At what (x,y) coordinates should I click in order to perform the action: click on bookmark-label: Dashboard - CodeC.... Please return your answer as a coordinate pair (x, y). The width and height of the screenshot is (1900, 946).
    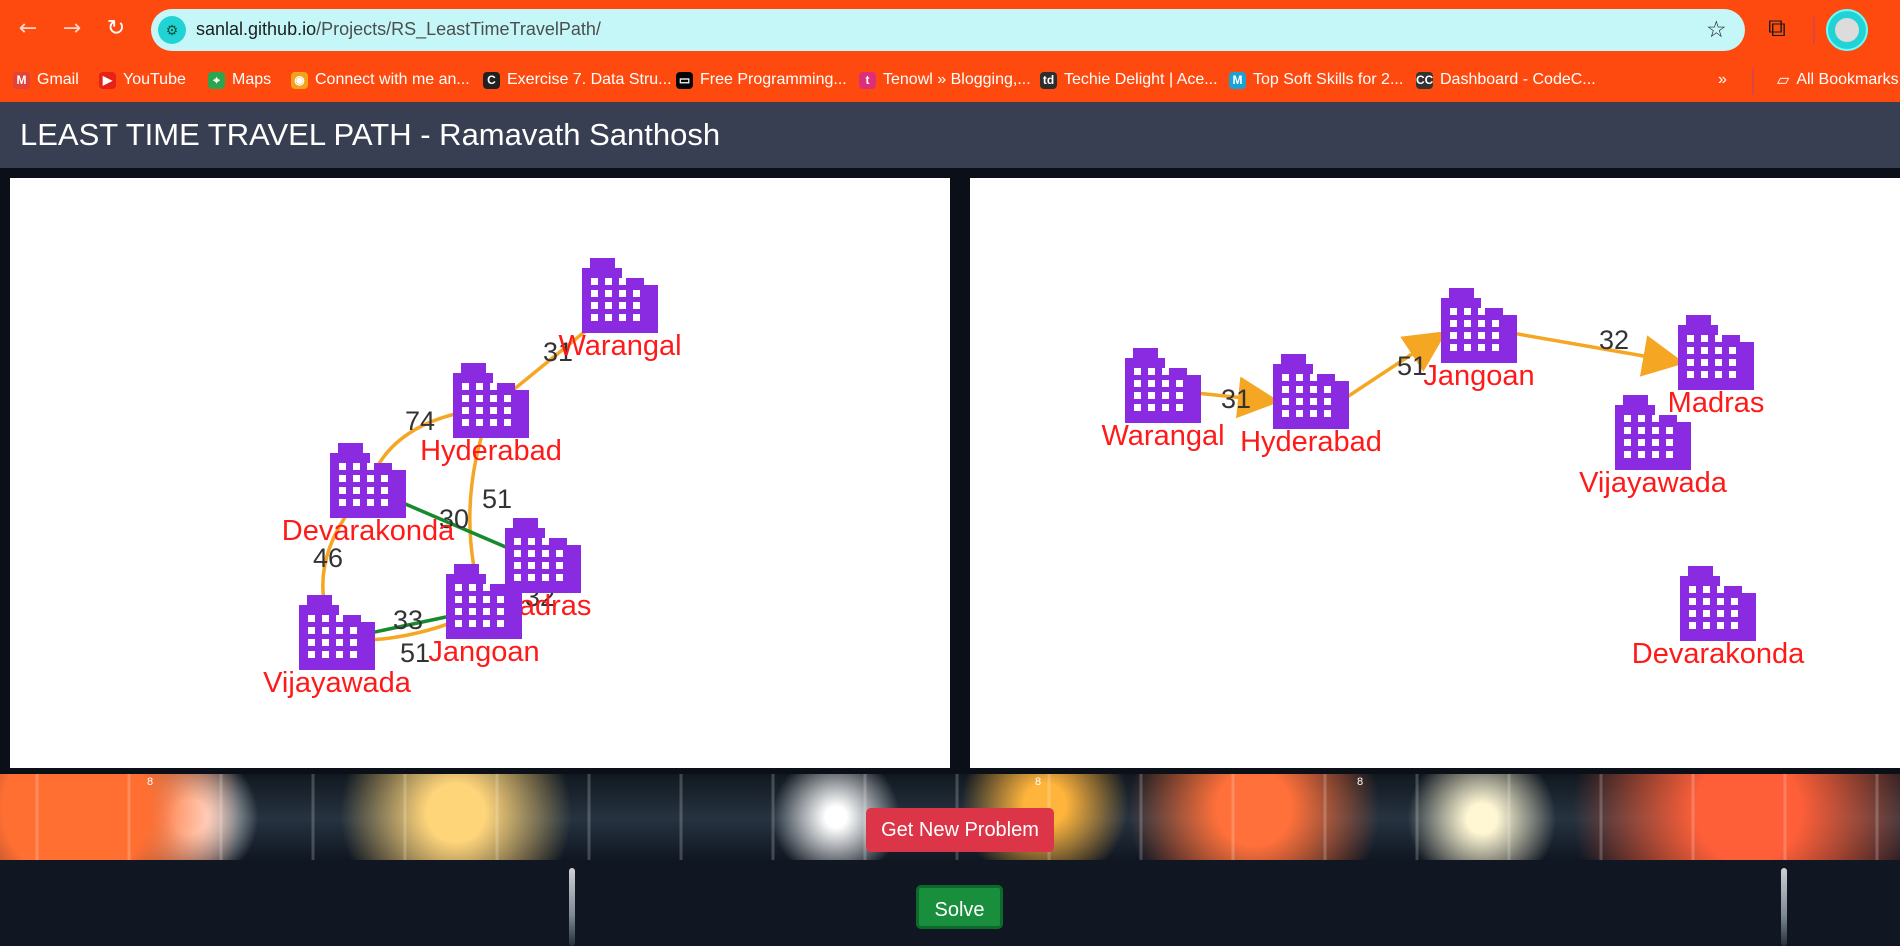
    Looking at the image, I should click on (1518, 79).